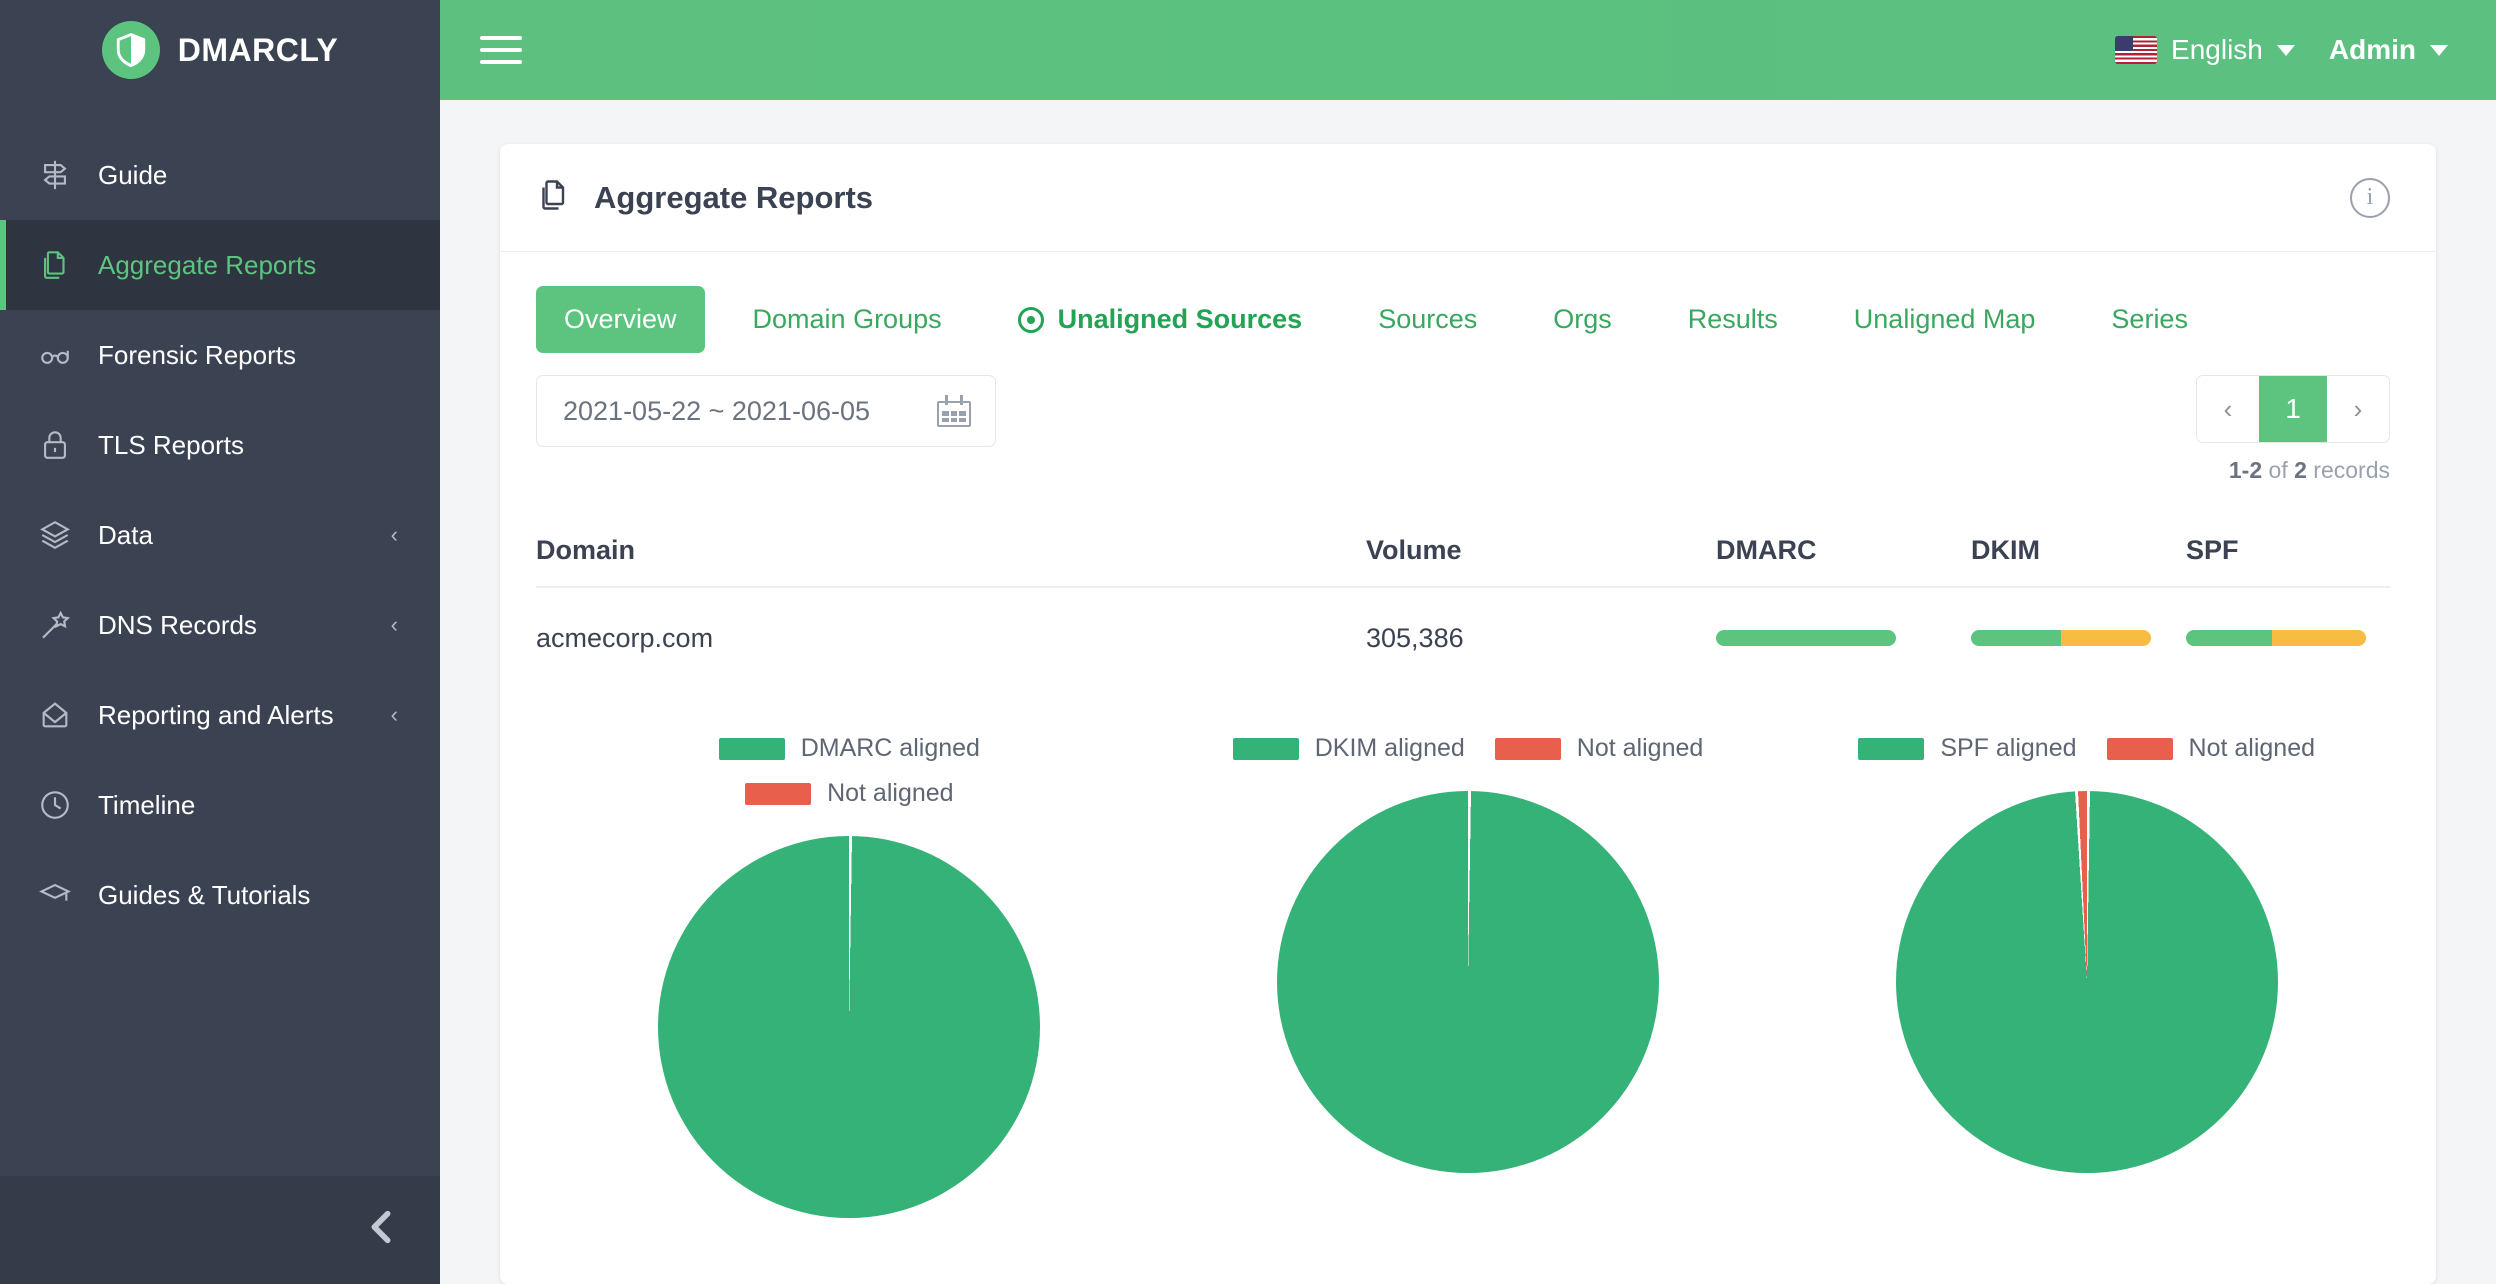  I want to click on page-number-1: 1, so click(2293, 409).